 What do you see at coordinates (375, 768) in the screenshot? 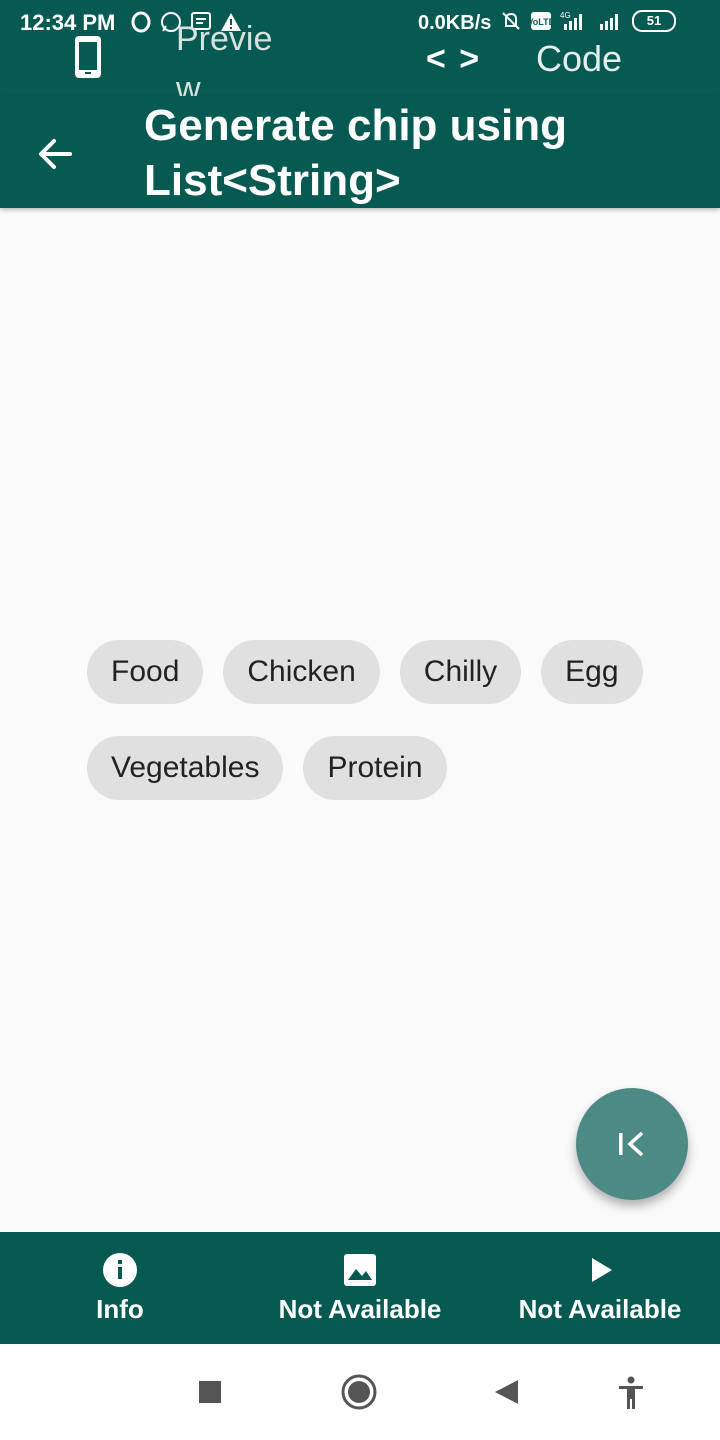
I see `chip: Protein` at bounding box center [375, 768].